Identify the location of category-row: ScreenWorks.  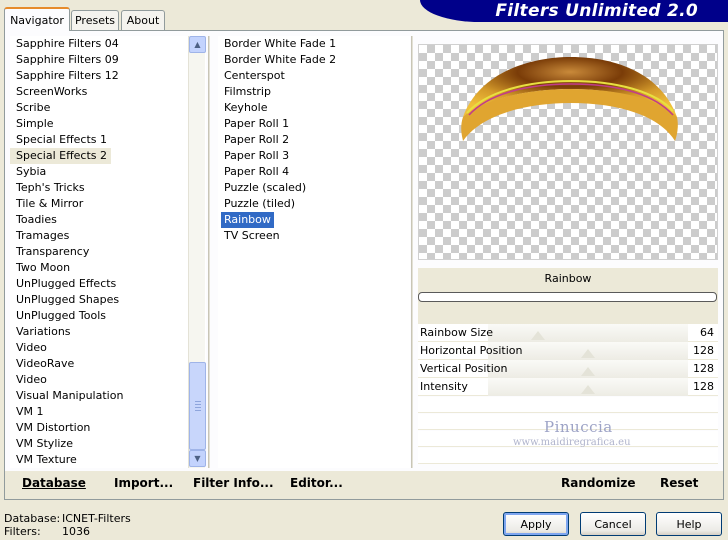
(108, 92).